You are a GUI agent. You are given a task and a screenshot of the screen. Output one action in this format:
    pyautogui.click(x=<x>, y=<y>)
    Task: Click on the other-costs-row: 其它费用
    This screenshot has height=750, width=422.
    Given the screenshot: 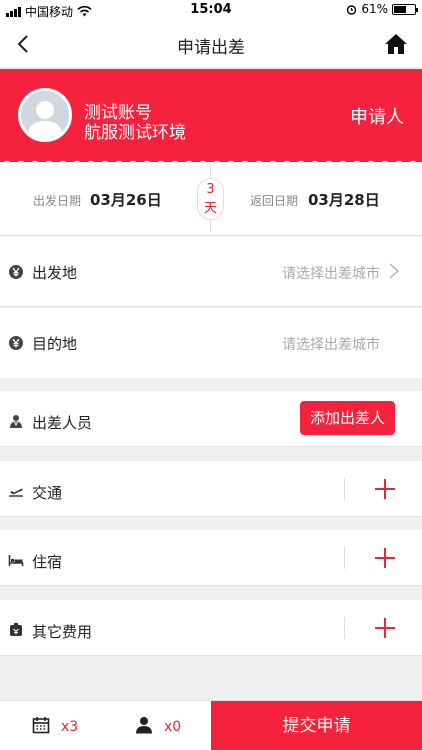 What is the action you would take?
    pyautogui.click(x=211, y=628)
    